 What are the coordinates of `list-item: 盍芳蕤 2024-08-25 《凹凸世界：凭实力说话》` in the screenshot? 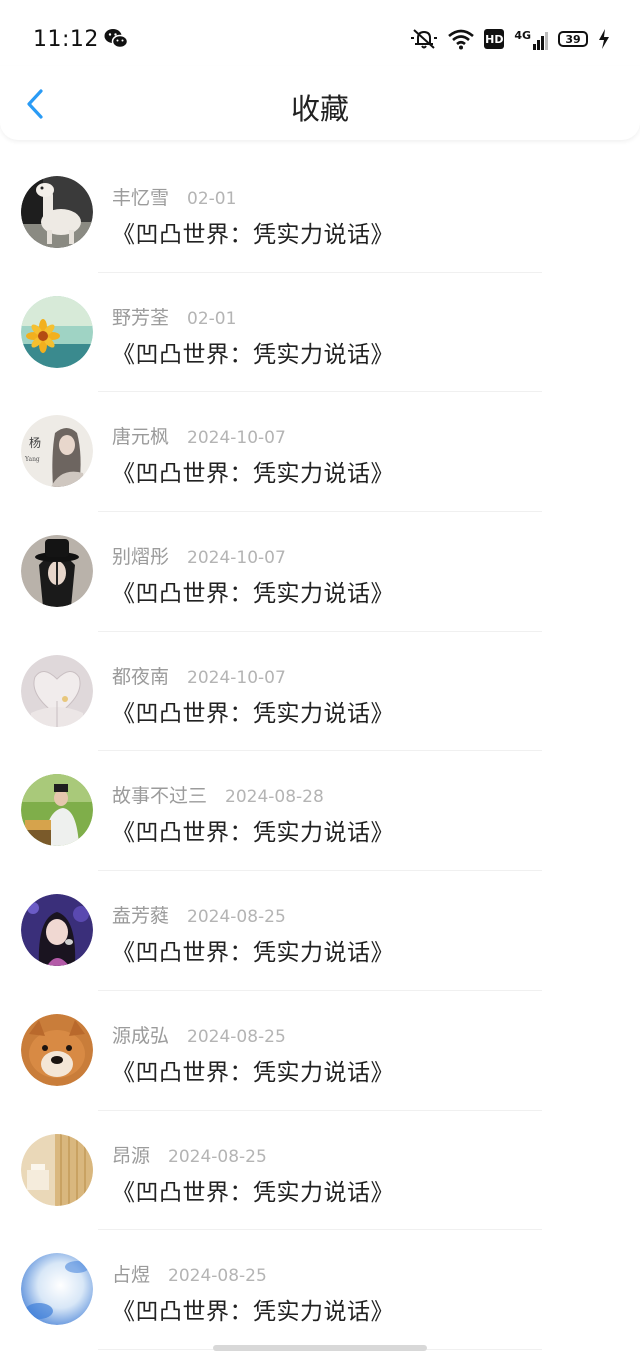 It's located at (320, 931).